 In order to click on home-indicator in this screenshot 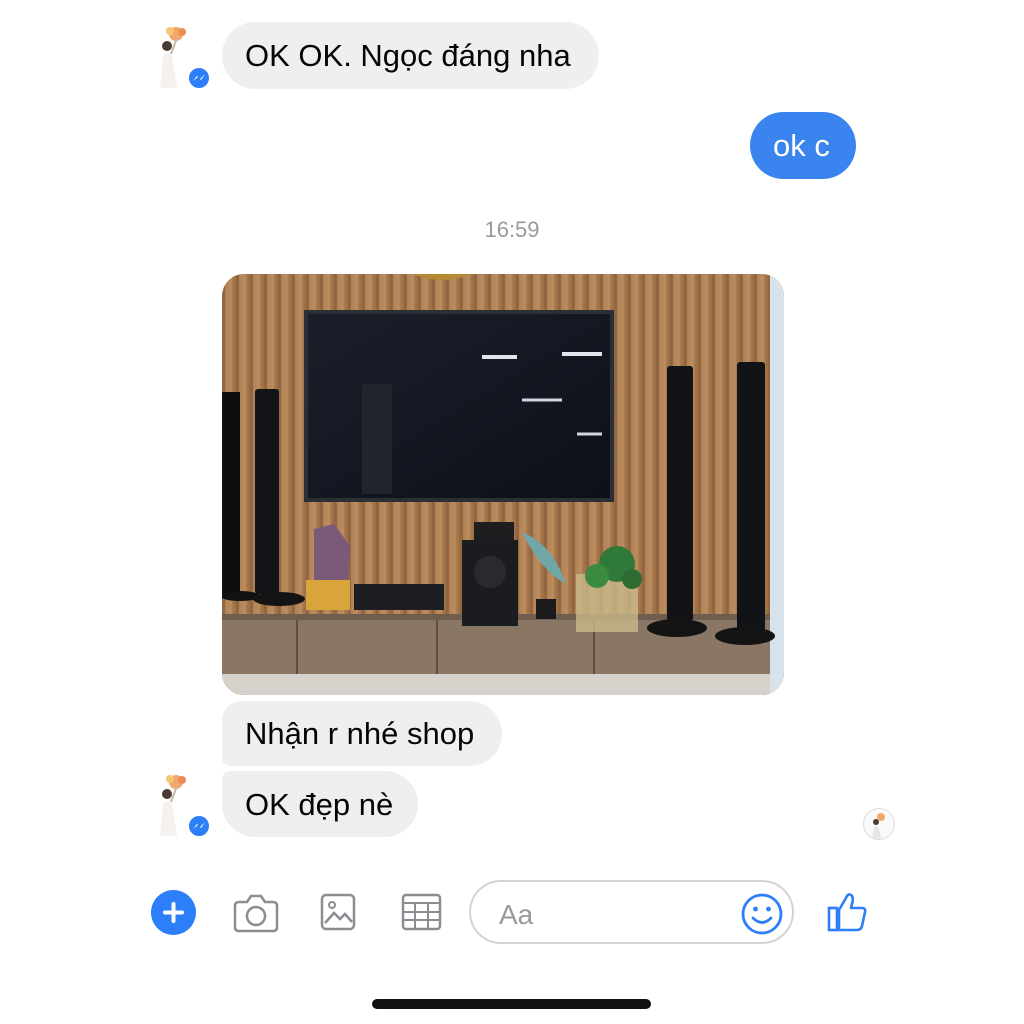, I will do `click(511, 1004)`.